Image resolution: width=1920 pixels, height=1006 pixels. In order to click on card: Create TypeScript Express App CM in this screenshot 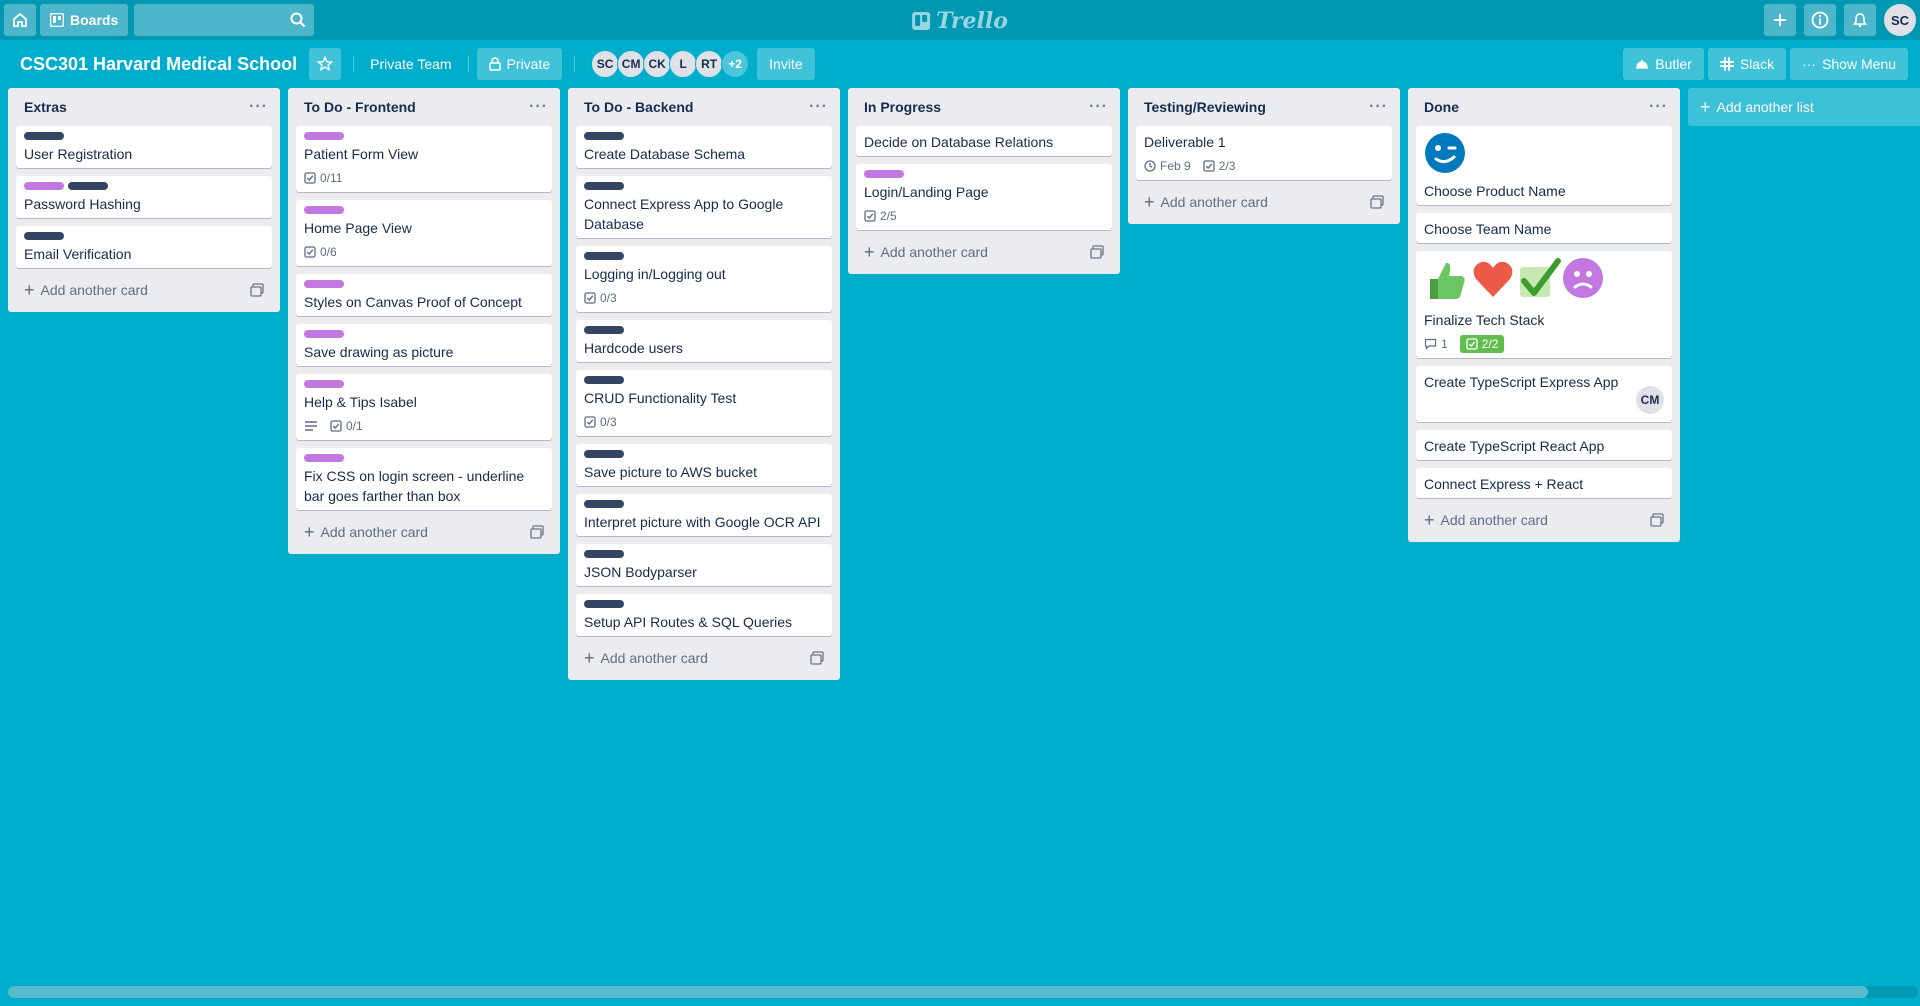, I will do `click(1544, 394)`.